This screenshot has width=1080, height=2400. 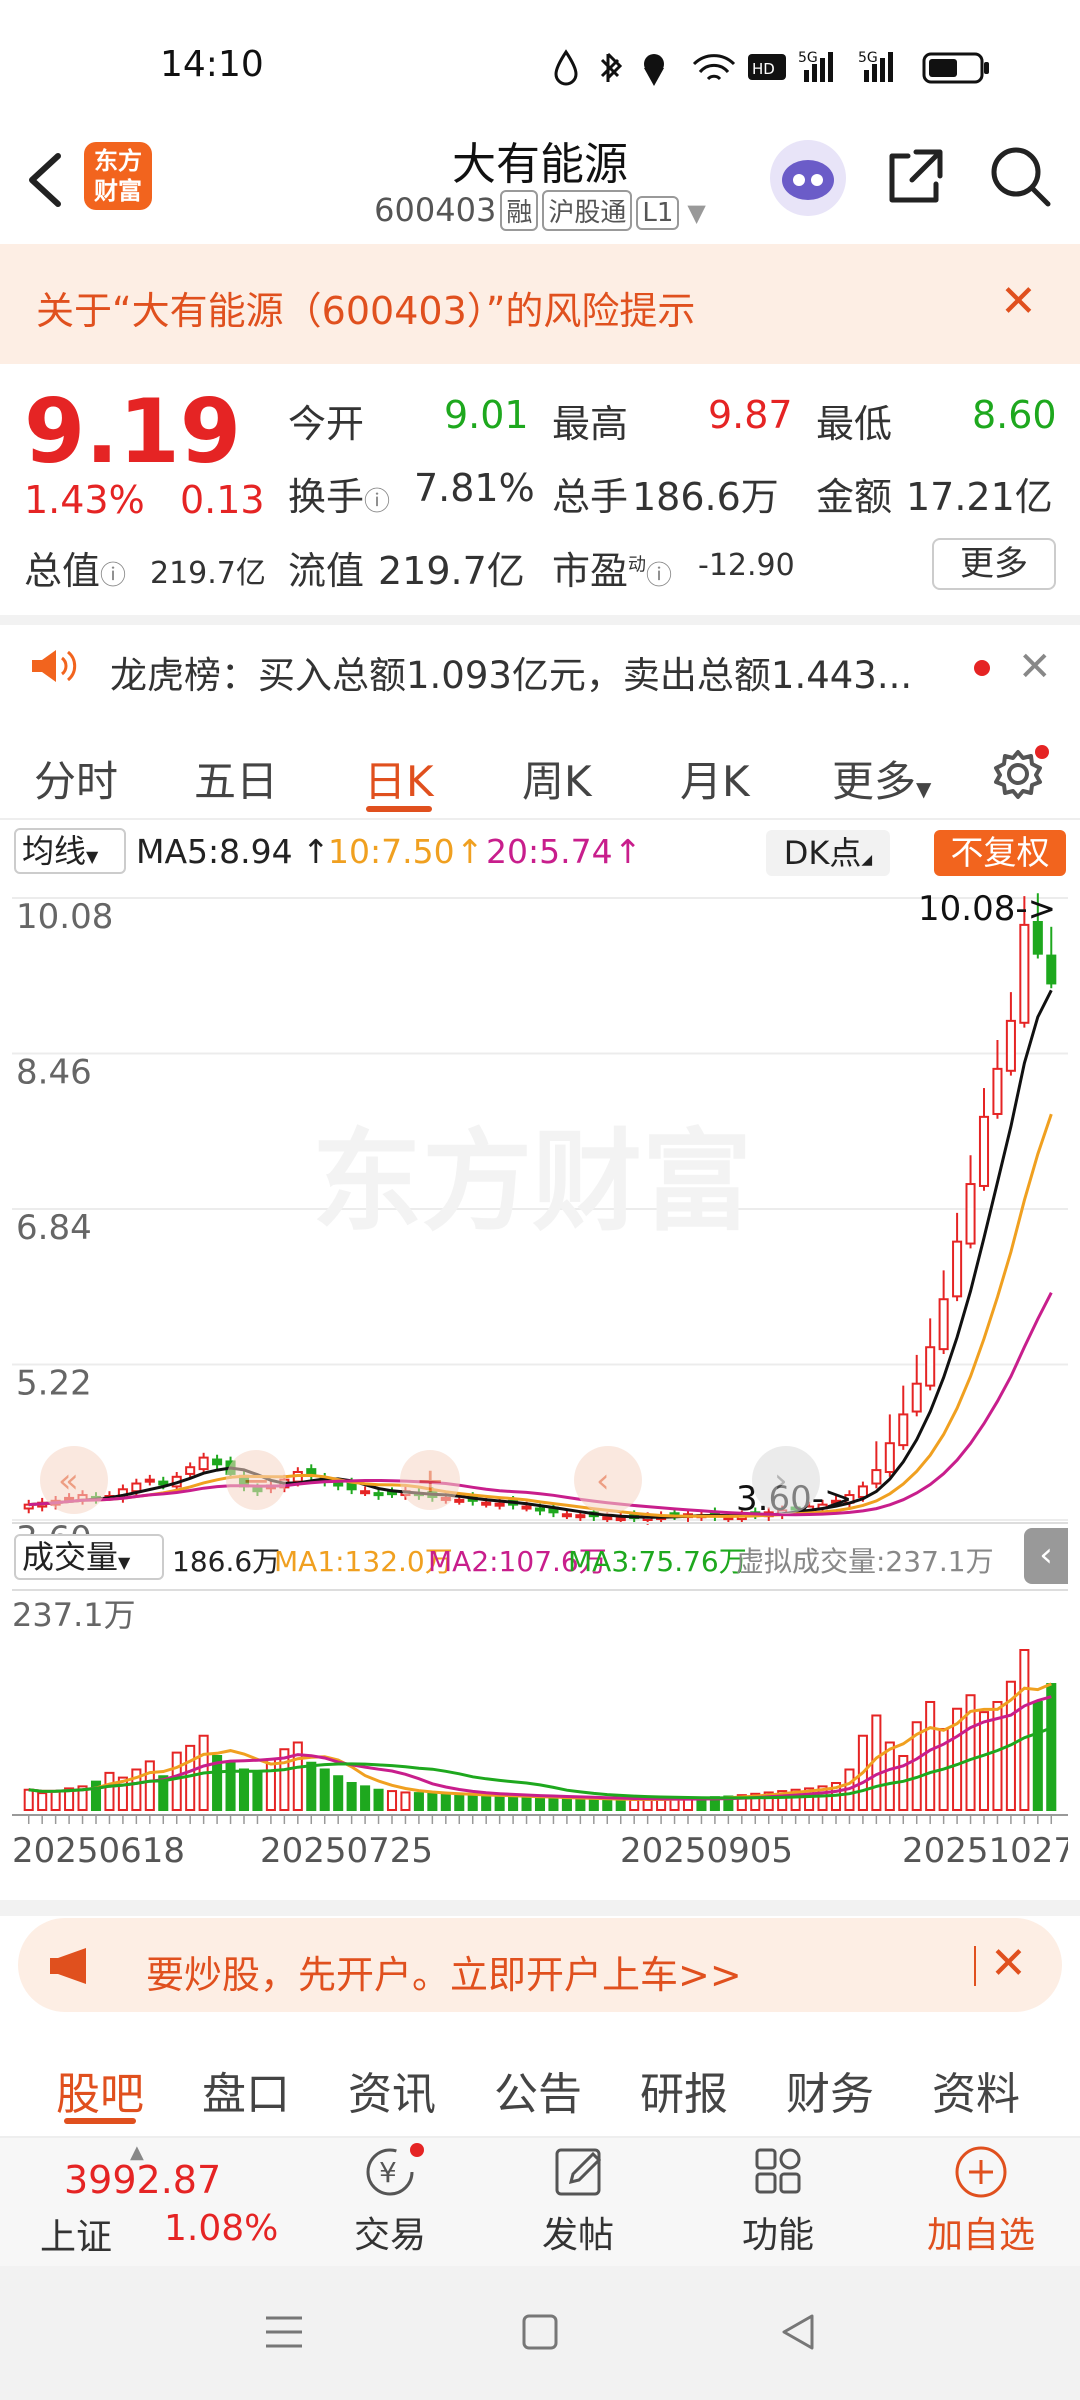 What do you see at coordinates (578, 2202) in the screenshot?
I see `post-button: 发帖` at bounding box center [578, 2202].